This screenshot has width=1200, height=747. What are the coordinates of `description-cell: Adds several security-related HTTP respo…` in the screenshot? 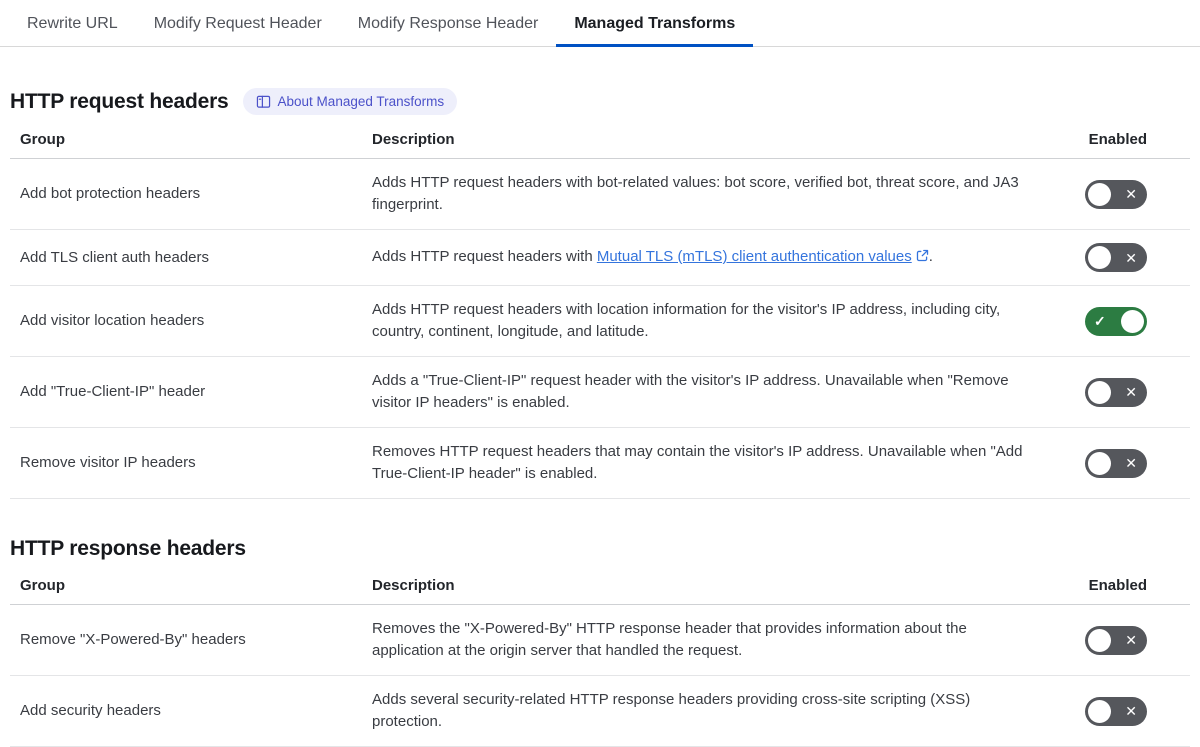 It's located at (711, 711).